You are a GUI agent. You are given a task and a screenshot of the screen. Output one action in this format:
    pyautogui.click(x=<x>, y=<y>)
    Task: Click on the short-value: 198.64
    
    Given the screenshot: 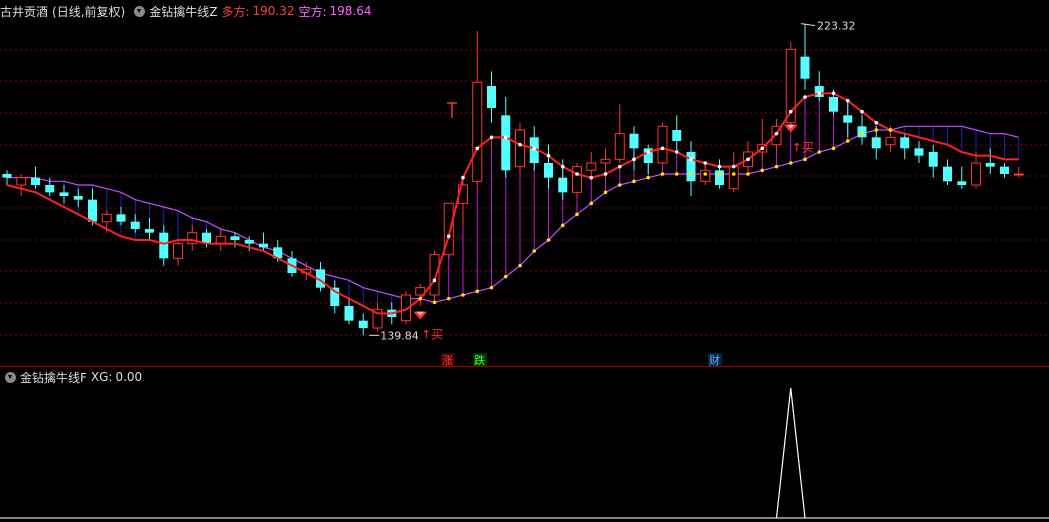 What is the action you would take?
    pyautogui.click(x=350, y=11)
    